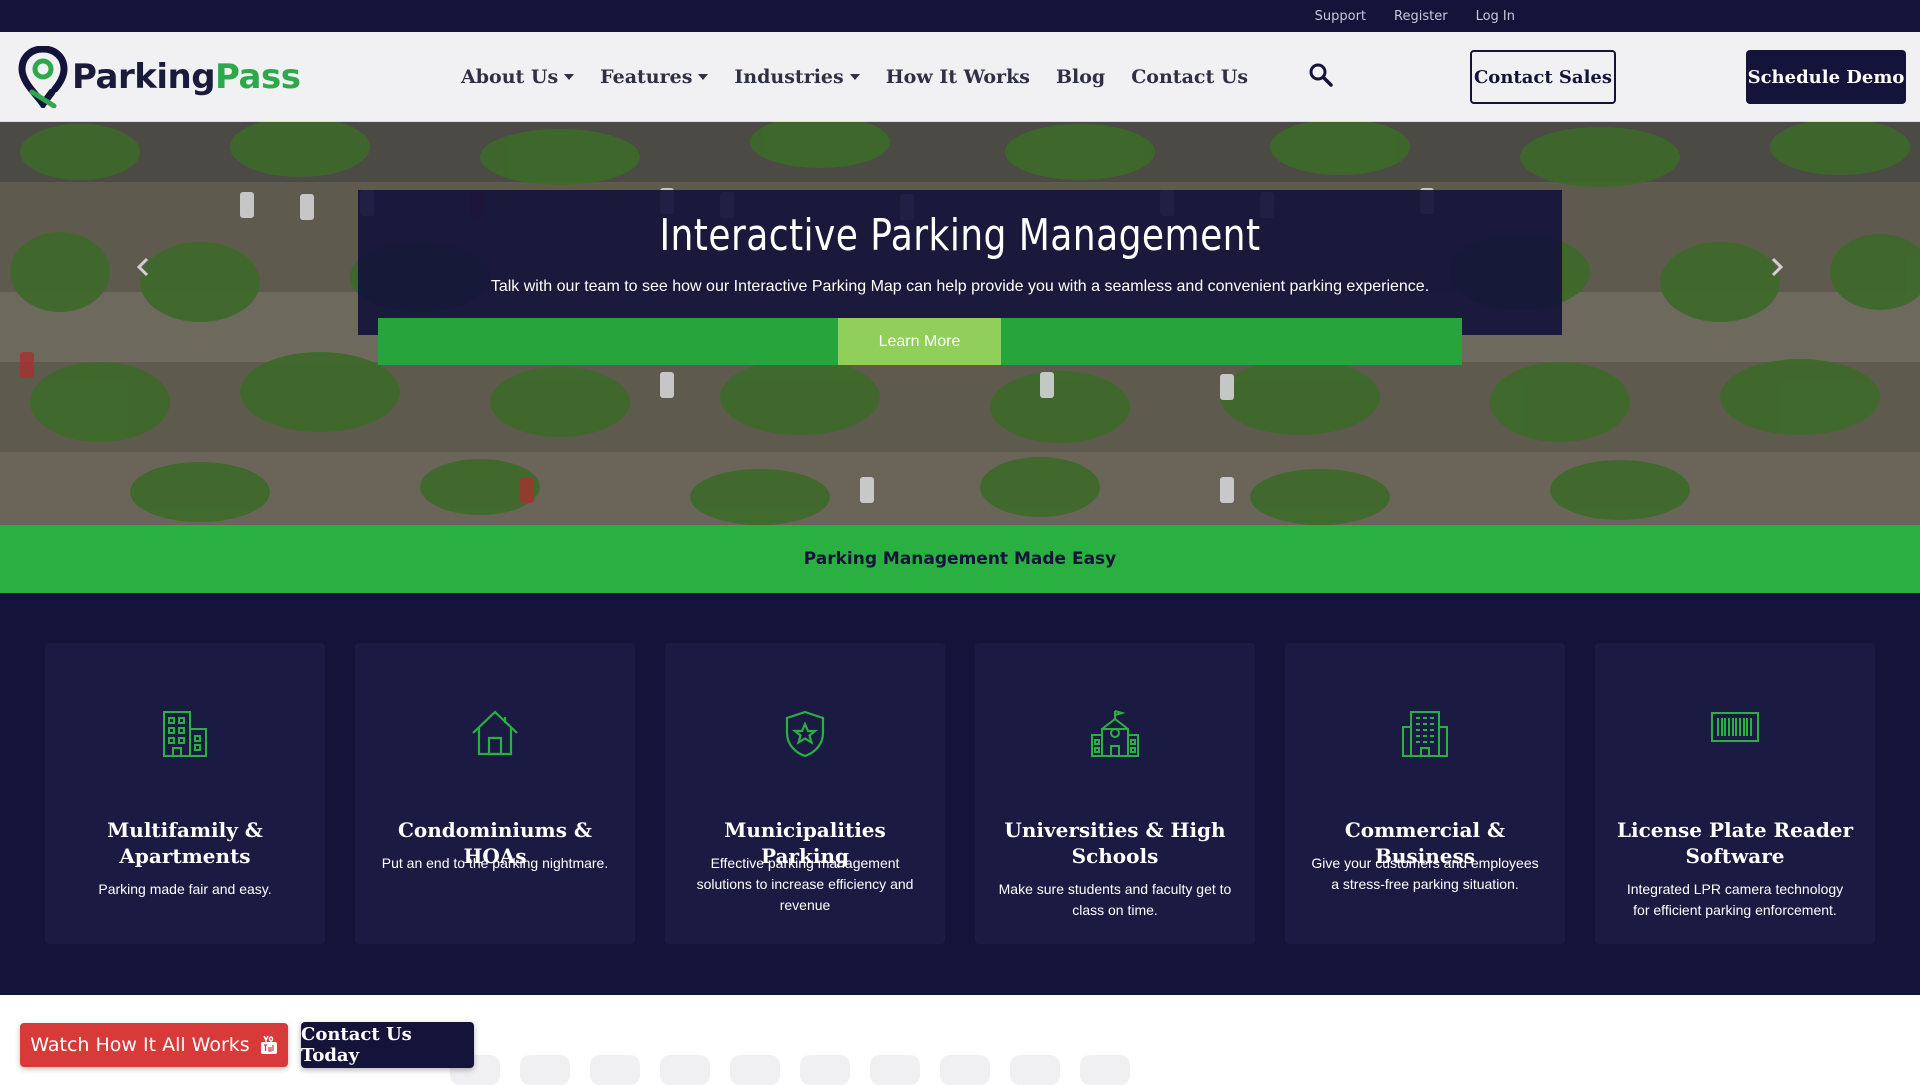 Image resolution: width=1920 pixels, height=1085 pixels. I want to click on nav-blog: Blog, so click(1080, 77).